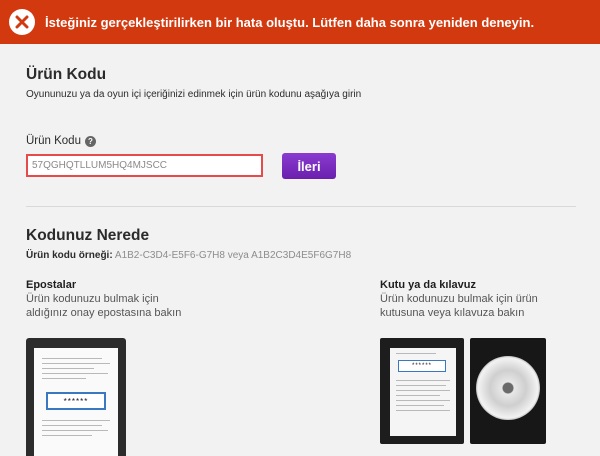 This screenshot has width=600, height=456. Describe the element at coordinates (51, 285) in the screenshot. I see `emails-title: Epostalar` at that location.